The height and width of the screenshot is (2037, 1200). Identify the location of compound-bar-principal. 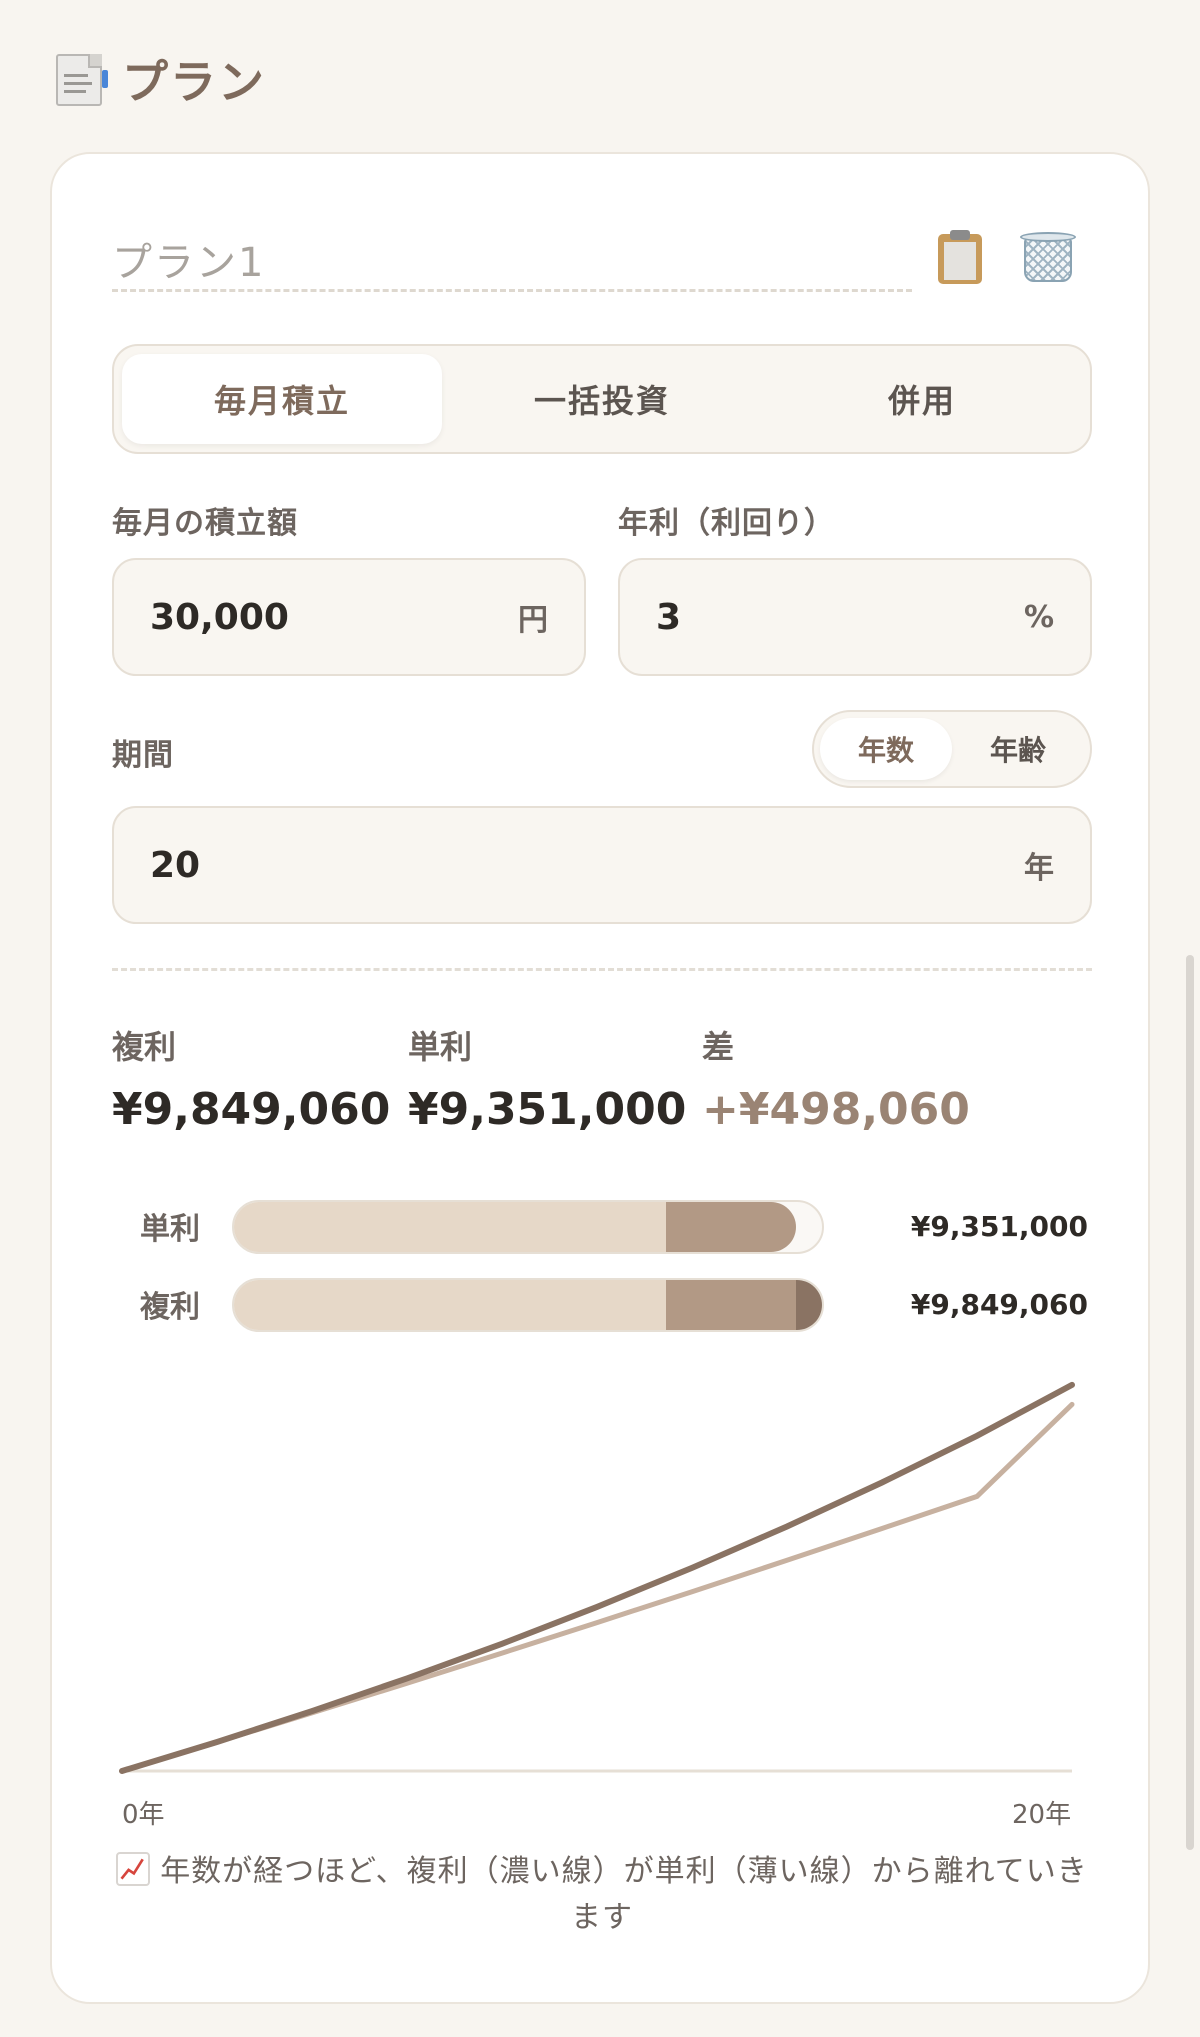
(450, 1305).